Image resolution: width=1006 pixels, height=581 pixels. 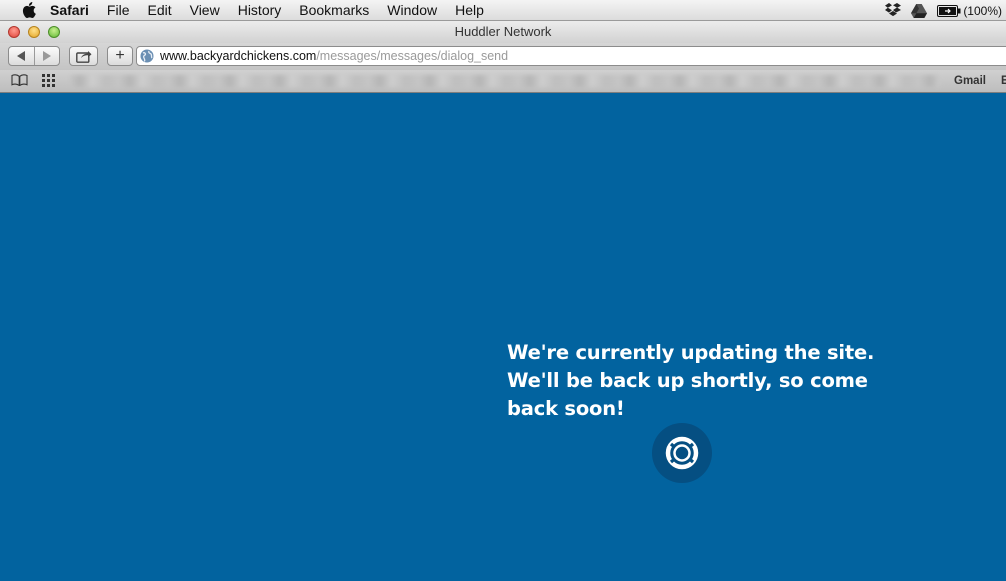 I want to click on back-arrow-icon, so click(x=20, y=56).